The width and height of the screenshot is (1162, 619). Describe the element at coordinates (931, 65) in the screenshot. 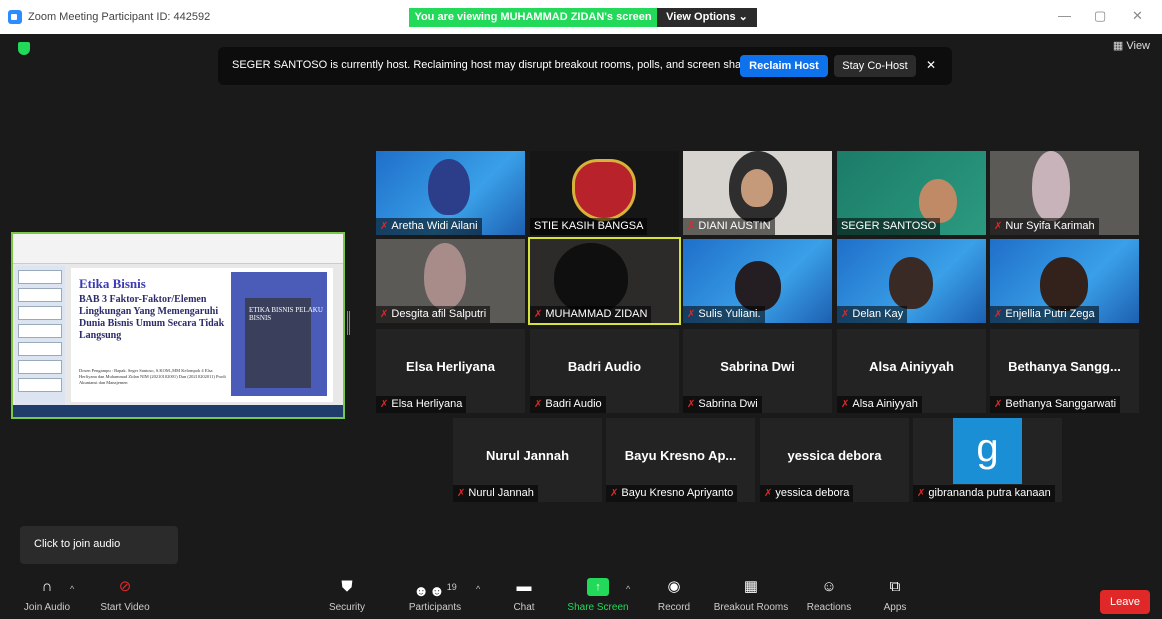

I see `close-notice-icon: ✕` at that location.